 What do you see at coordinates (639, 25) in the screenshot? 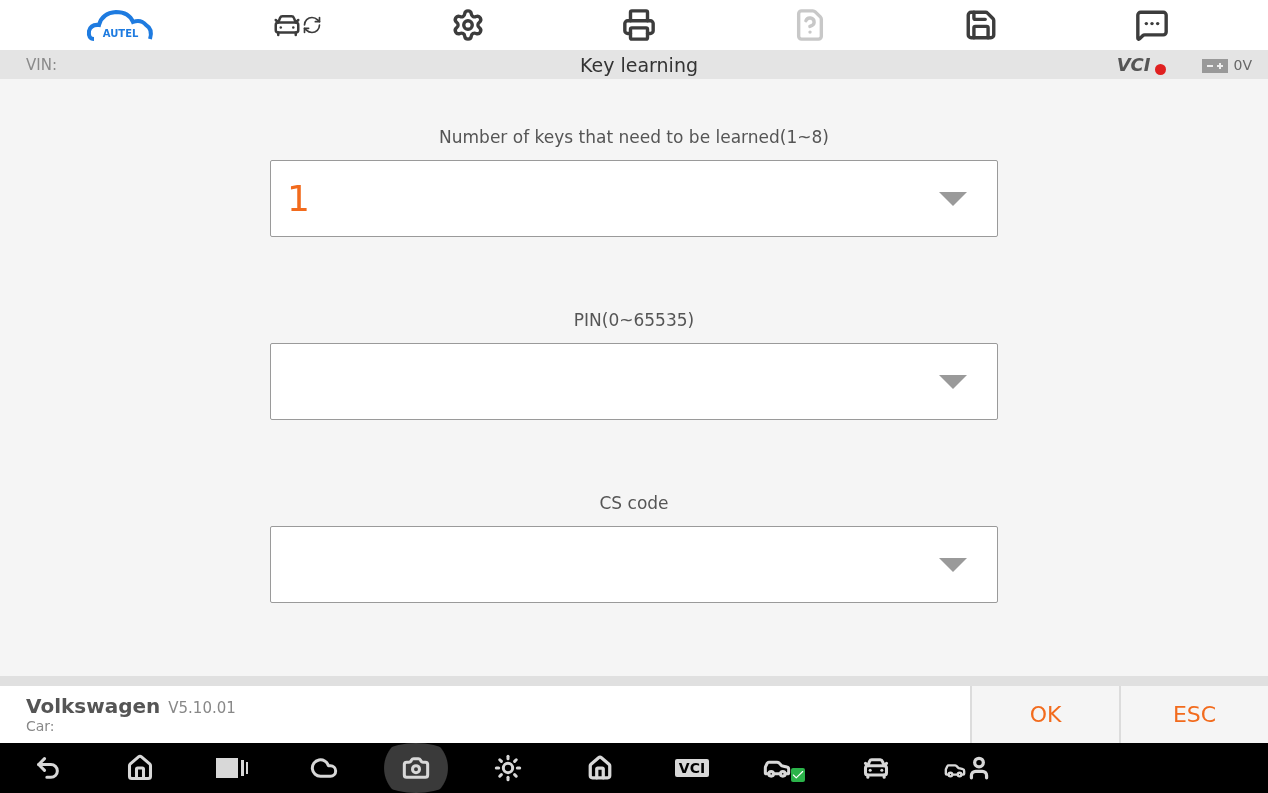
I see `printer-icon` at bounding box center [639, 25].